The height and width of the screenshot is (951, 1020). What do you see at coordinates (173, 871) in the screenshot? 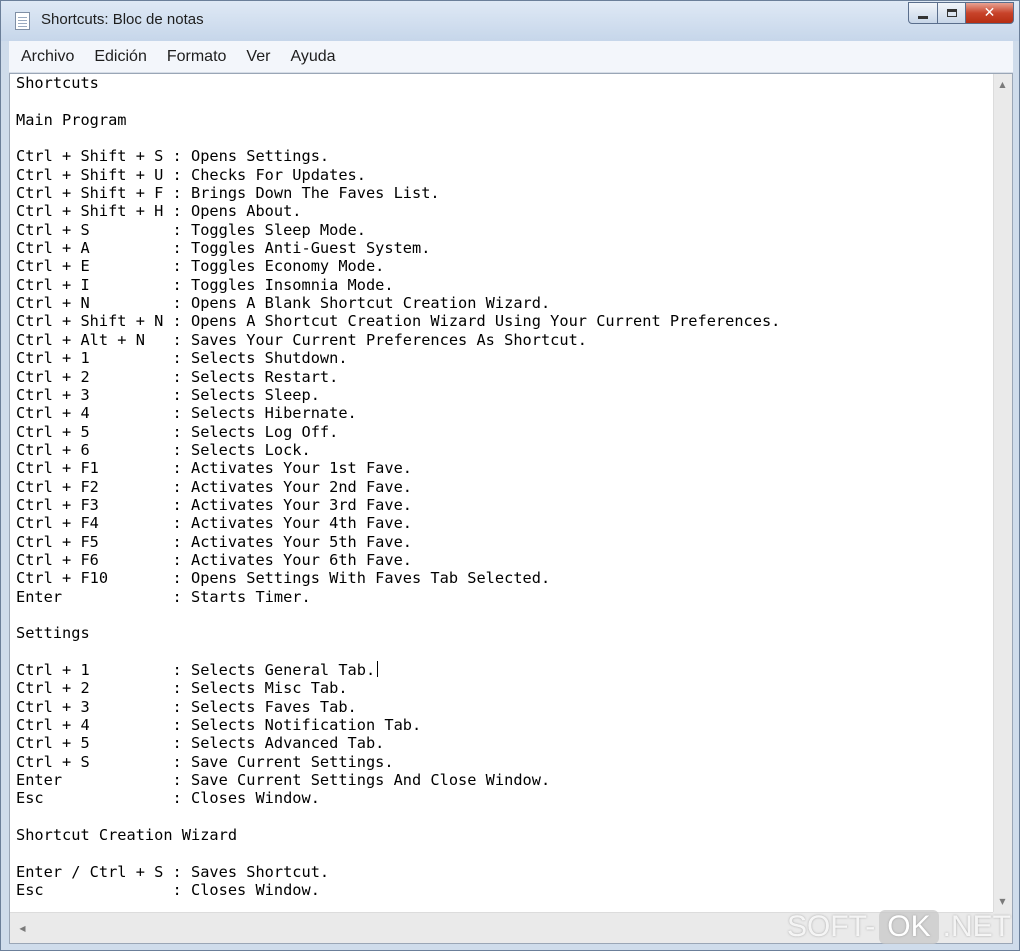
I see `text-line: Enter / Ctrl + S : Saves Shortcut.` at bounding box center [173, 871].